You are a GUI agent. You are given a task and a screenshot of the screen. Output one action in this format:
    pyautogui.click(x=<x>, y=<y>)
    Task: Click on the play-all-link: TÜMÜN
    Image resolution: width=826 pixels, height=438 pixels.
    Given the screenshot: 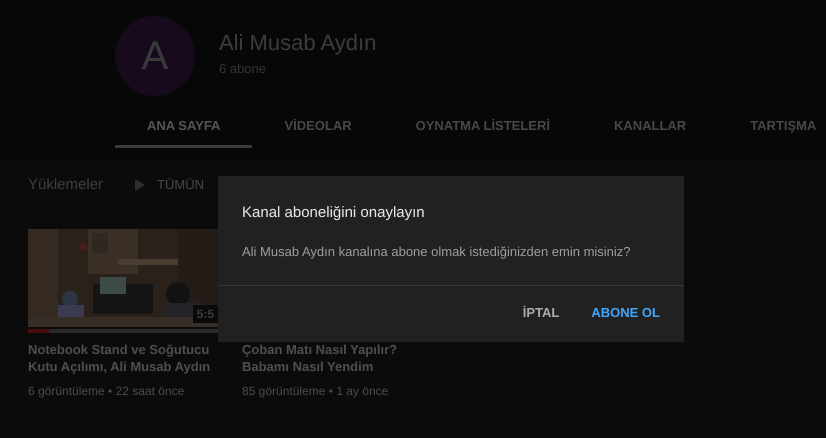 What is the action you would take?
    pyautogui.click(x=169, y=185)
    